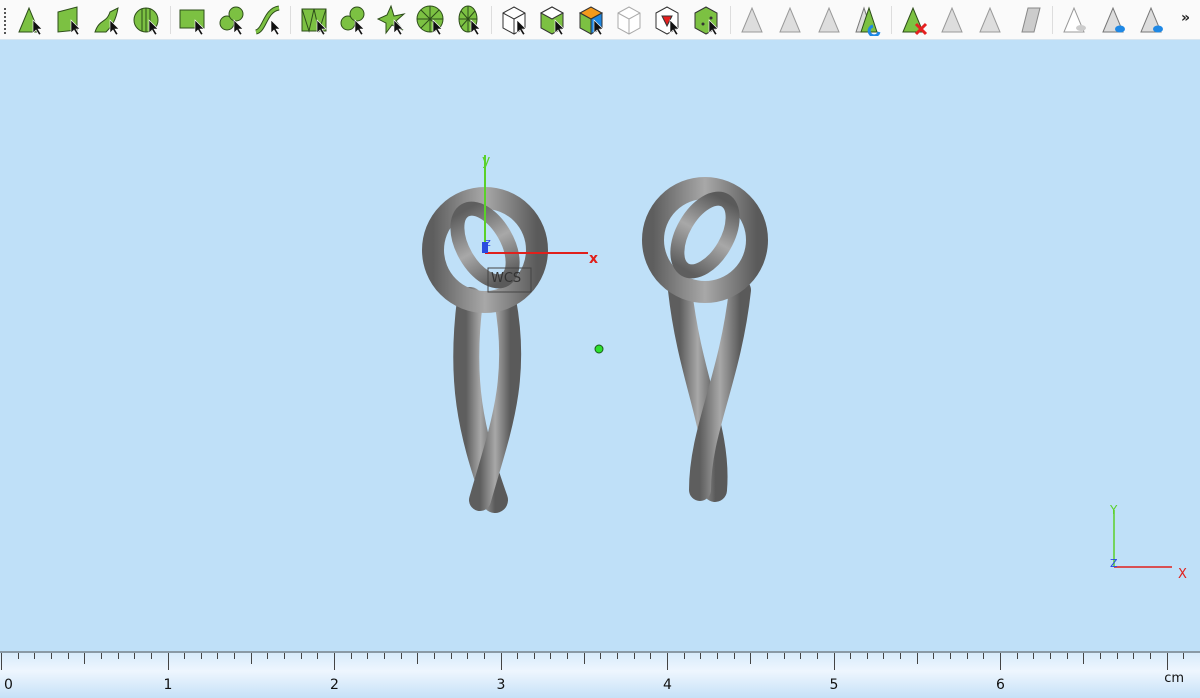 The width and height of the screenshot is (1200, 698). What do you see at coordinates (552, 20) in the screenshot?
I see `select-part-green-button` at bounding box center [552, 20].